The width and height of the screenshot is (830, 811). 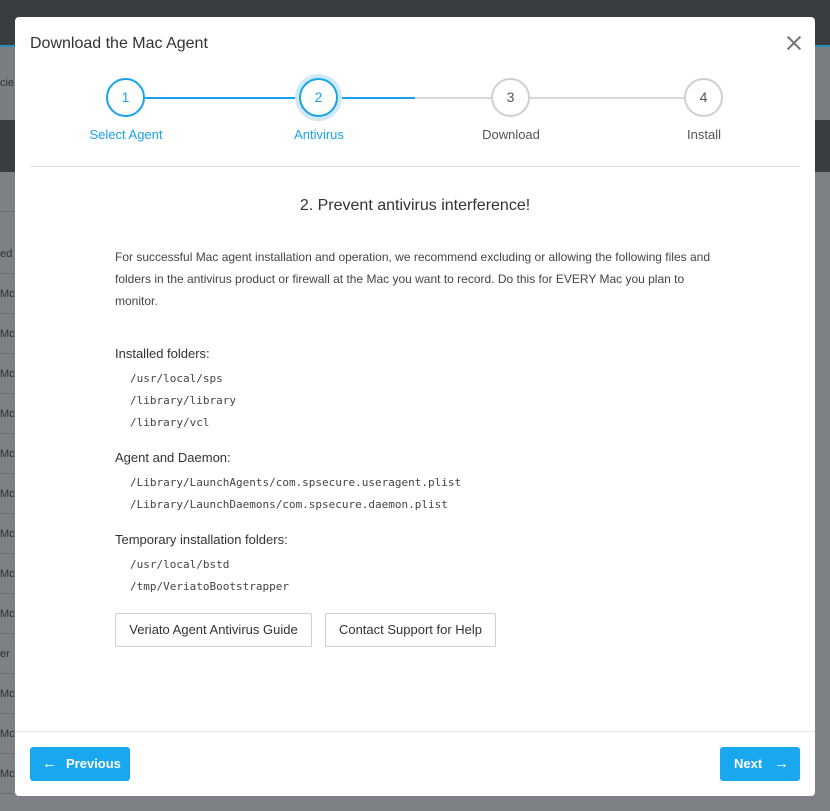 What do you see at coordinates (162, 353) in the screenshot?
I see `installed-folders-title: Installed folders:` at bounding box center [162, 353].